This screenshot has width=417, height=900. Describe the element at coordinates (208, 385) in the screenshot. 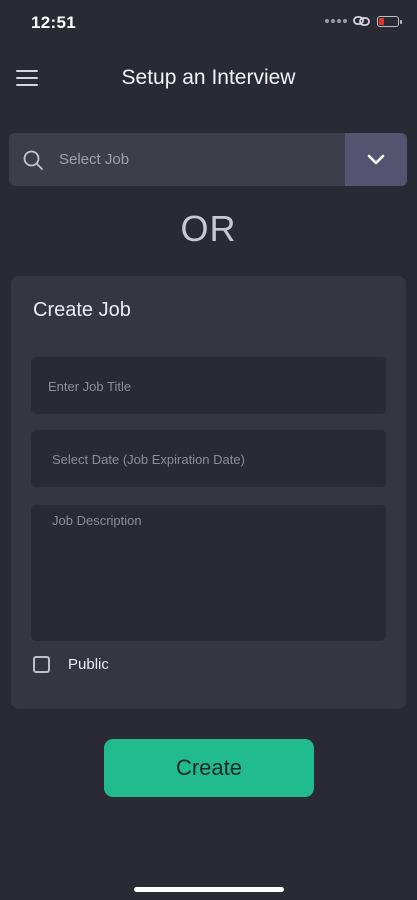

I see `job-title-input: Enter Job Title` at that location.